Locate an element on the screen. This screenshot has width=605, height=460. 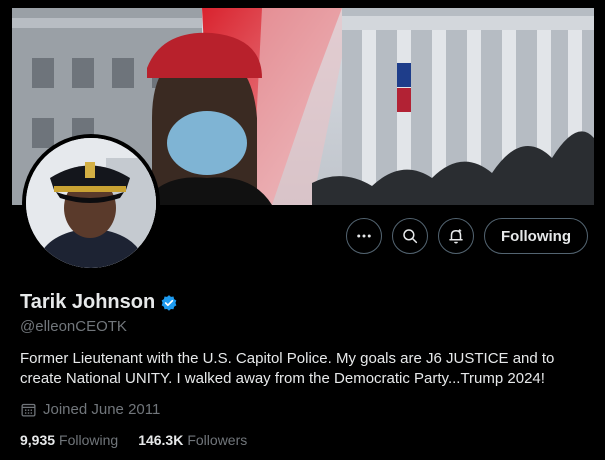
joined-date: Joined June 2011 is located at coordinates (90, 409).